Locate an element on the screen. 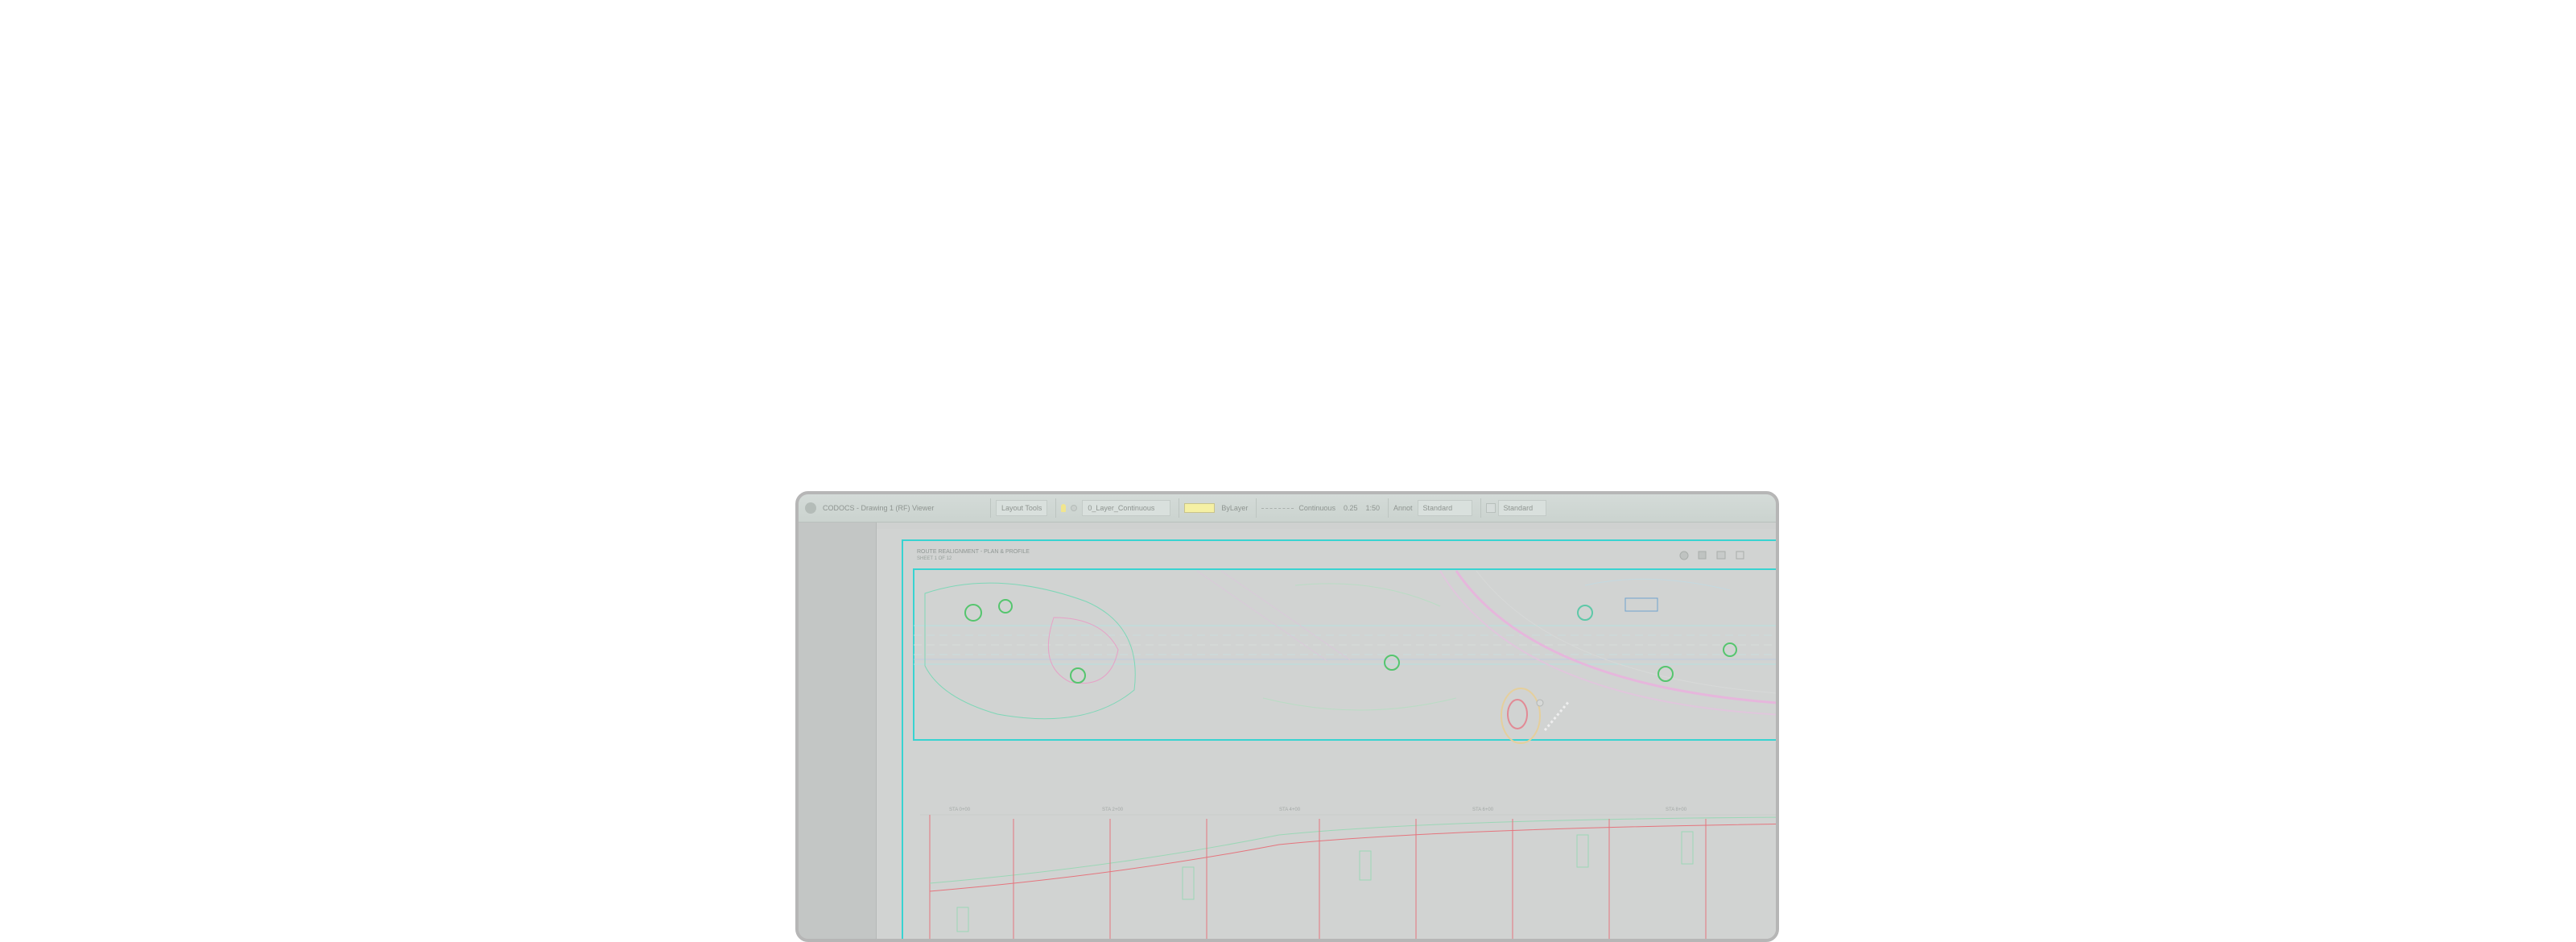 This screenshot has width=2576, height=942. plan-view is located at coordinates (1344, 656).